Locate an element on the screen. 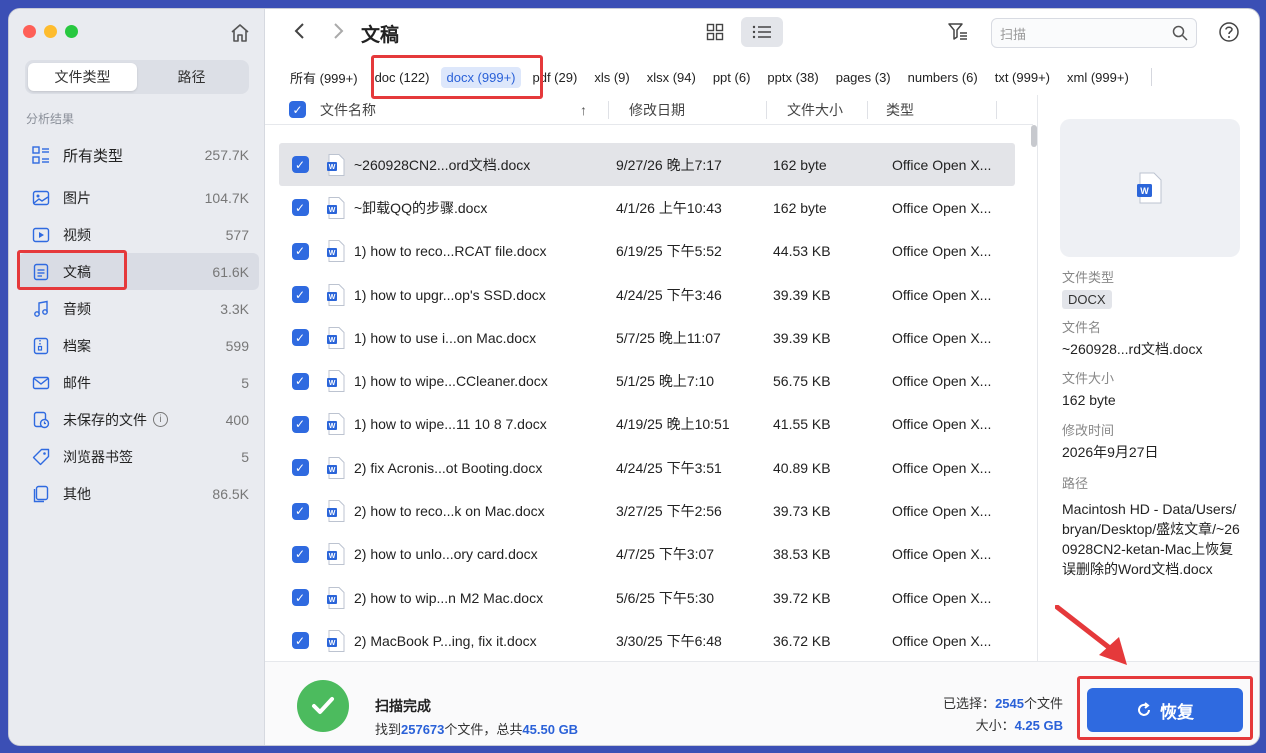 This screenshot has width=1266, height=753. search-input: 扫描 is located at coordinates (1086, 33).